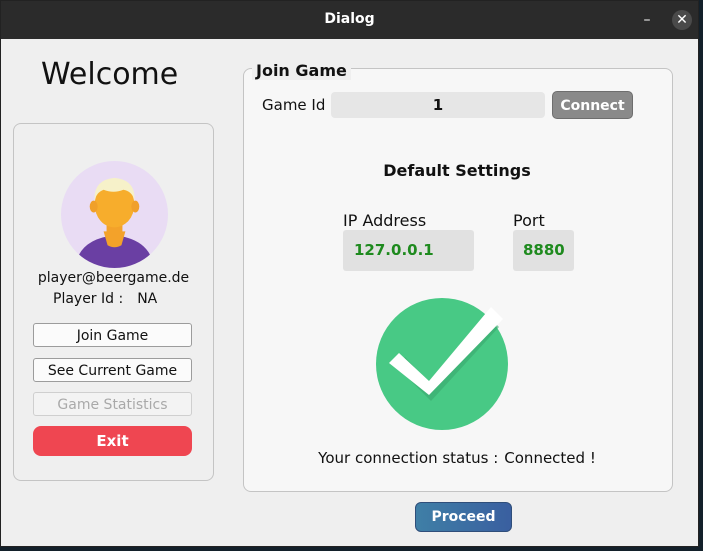 The height and width of the screenshot is (551, 703). What do you see at coordinates (112, 370) in the screenshot?
I see `see-current-game-button: See Current Game` at bounding box center [112, 370].